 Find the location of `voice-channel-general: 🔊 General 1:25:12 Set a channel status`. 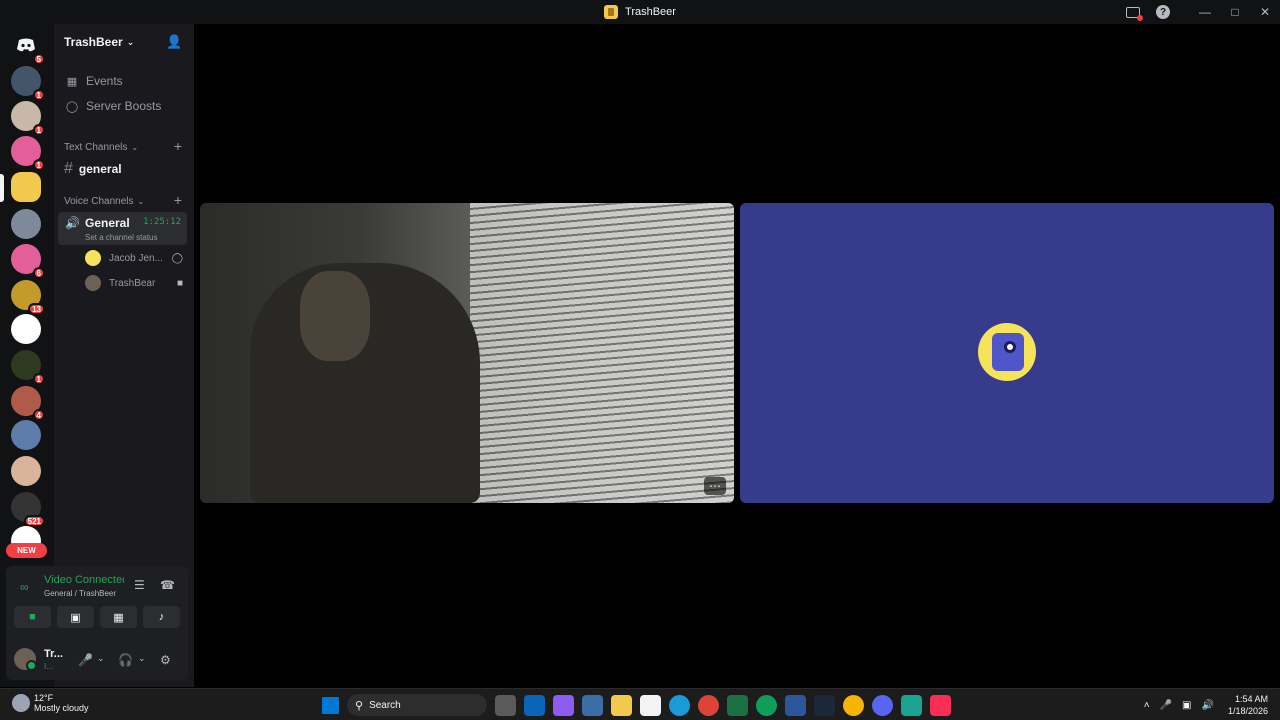

voice-channel-general: 🔊 General 1:25:12 Set a channel status is located at coordinates (122, 228).